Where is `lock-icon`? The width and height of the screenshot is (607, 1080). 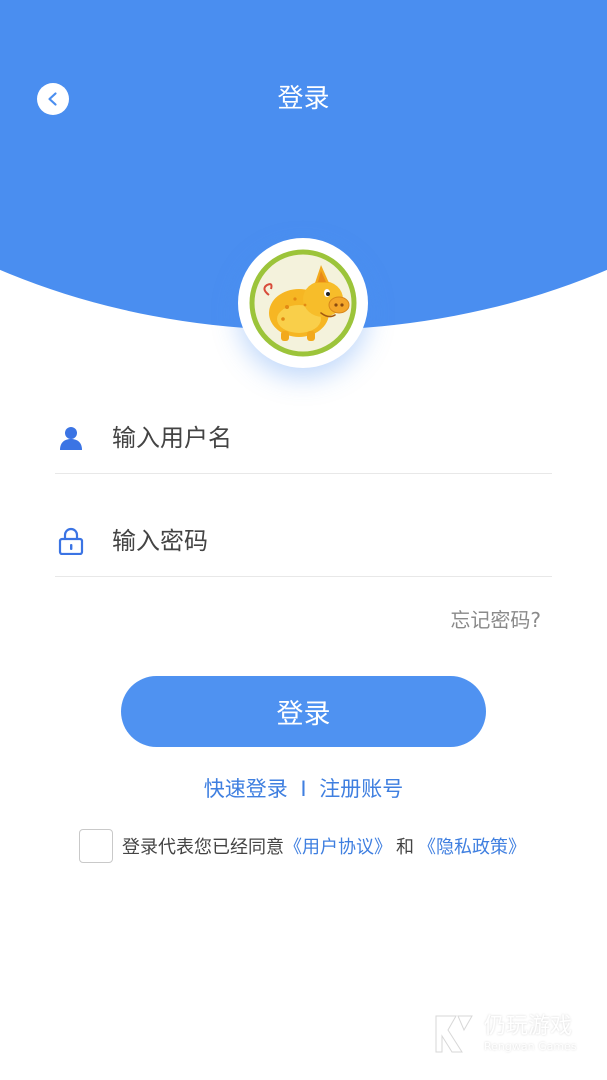 lock-icon is located at coordinates (71, 541).